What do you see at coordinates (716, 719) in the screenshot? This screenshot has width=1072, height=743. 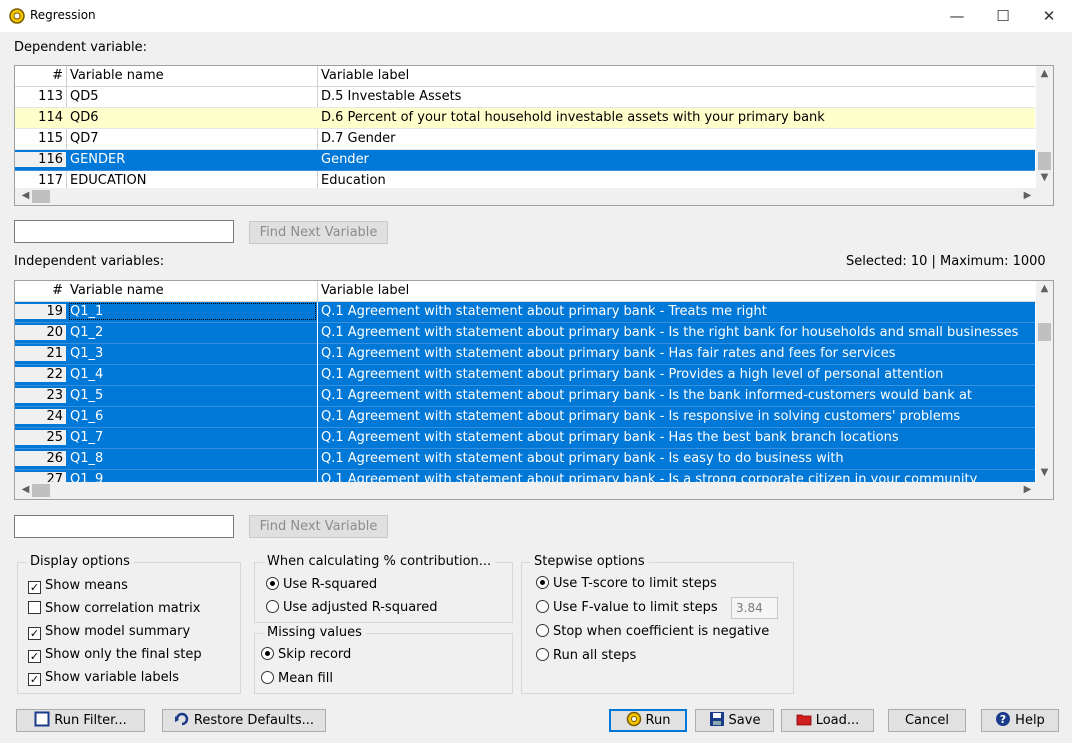 I see `floppy-disk-icon` at bounding box center [716, 719].